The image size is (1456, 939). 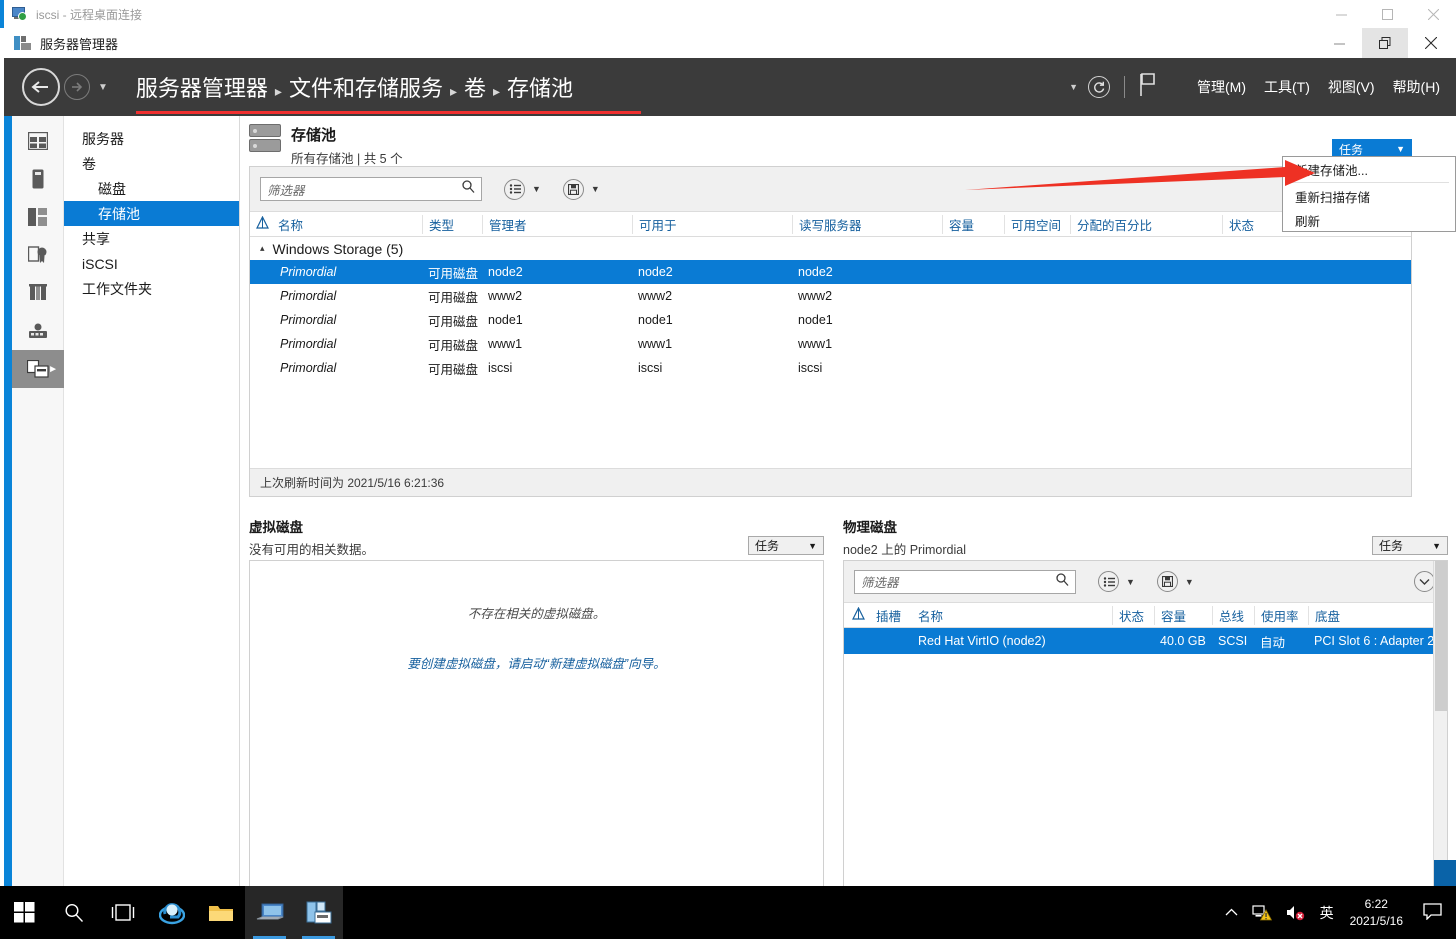 I want to click on breadcrumb-item-2: 卷, so click(x=475, y=87).